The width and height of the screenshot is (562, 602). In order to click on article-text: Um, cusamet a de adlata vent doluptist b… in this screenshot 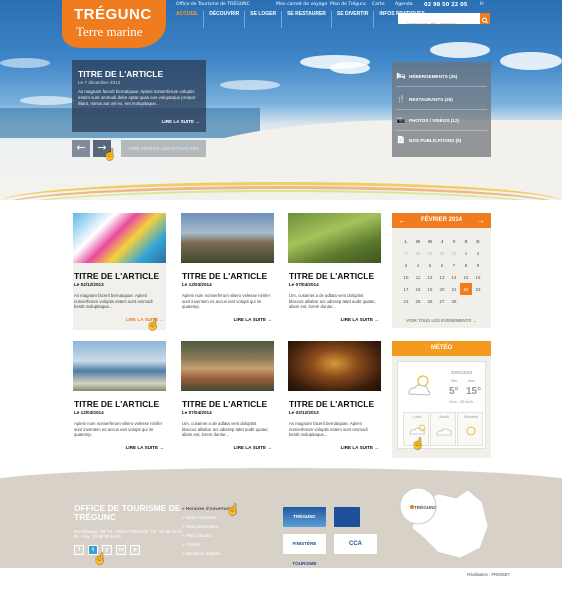, I will do `click(225, 429)`.